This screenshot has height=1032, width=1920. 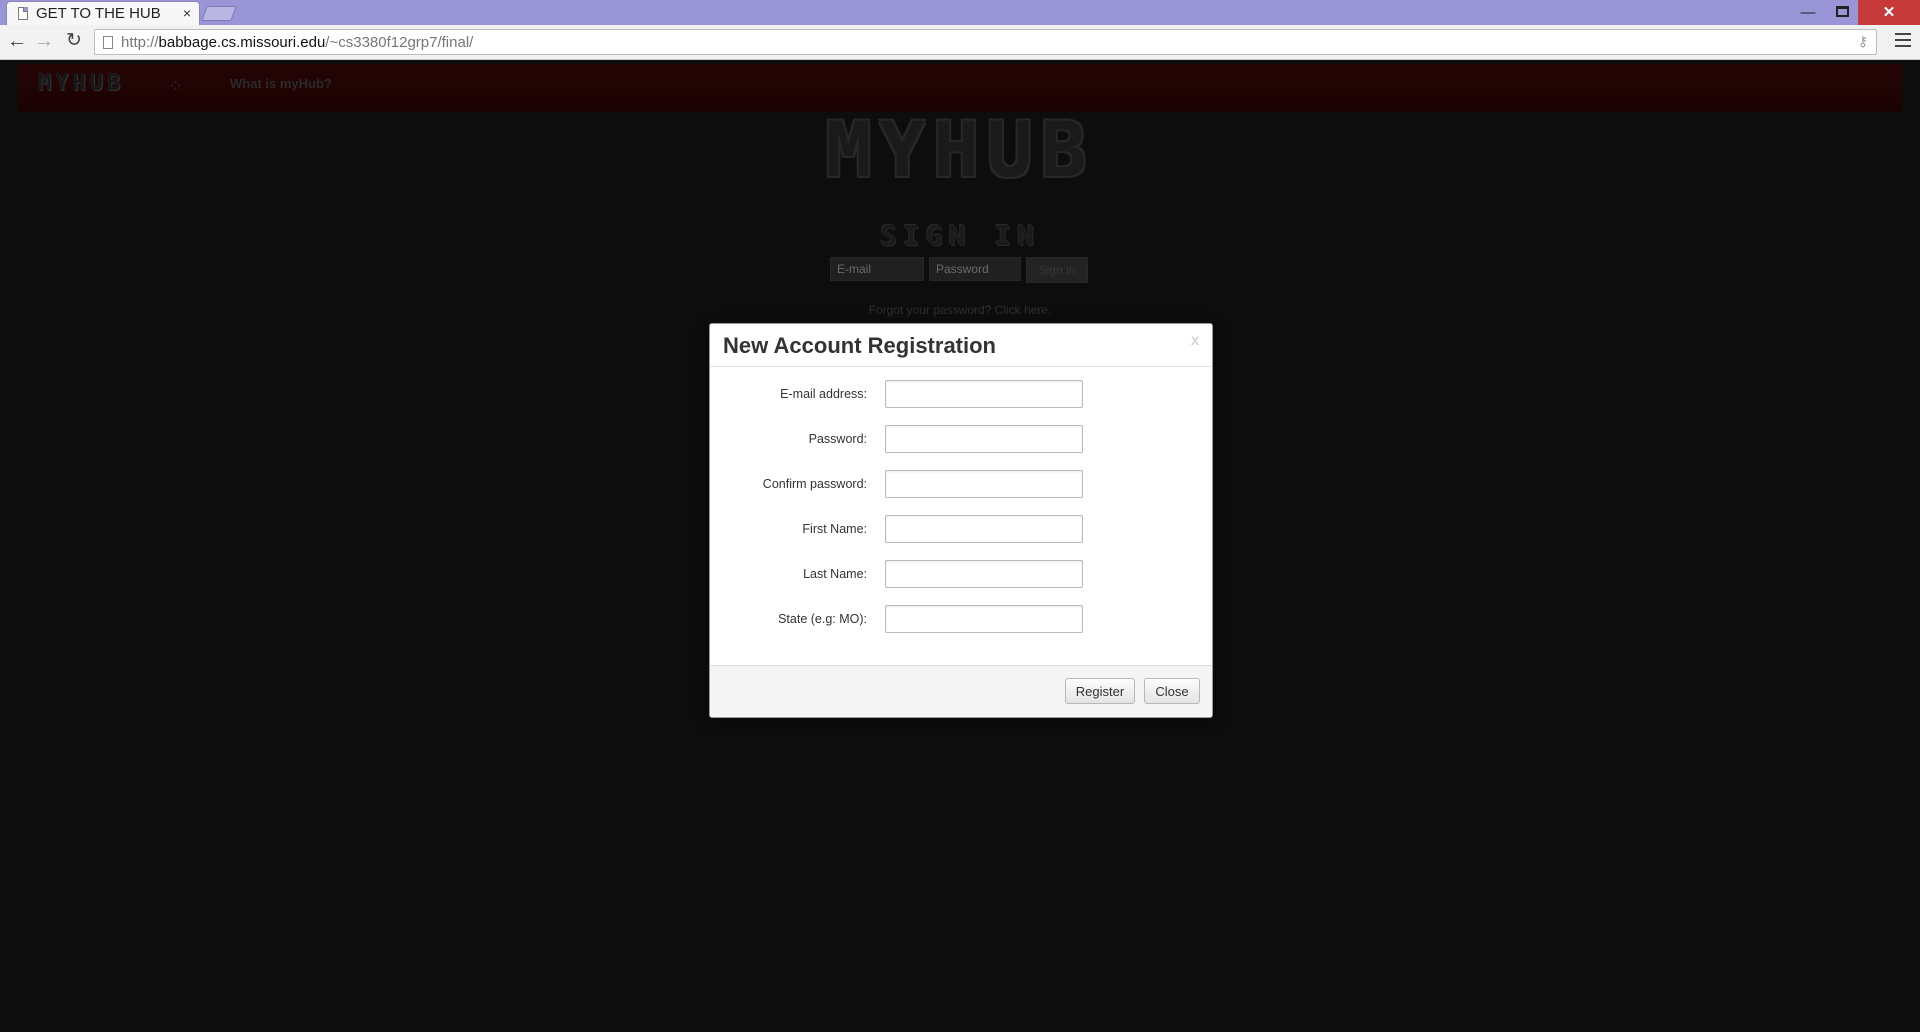 I want to click on first-name-row: First Name:, so click(x=962, y=530).